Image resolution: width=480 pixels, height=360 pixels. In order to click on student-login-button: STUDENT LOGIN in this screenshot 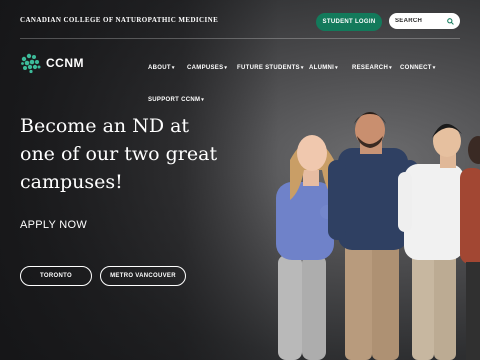, I will do `click(349, 22)`.